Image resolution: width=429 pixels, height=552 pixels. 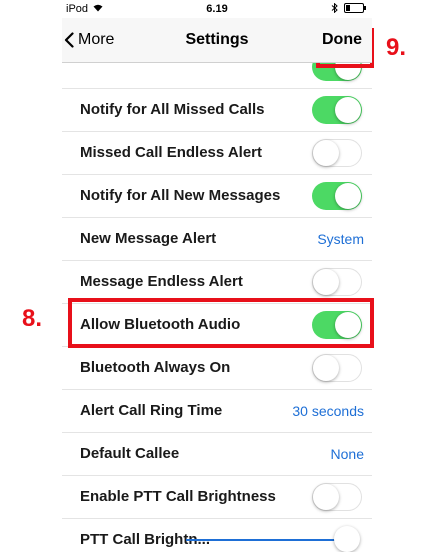 I want to click on row-label: Message Endless Alert, so click(x=161, y=281).